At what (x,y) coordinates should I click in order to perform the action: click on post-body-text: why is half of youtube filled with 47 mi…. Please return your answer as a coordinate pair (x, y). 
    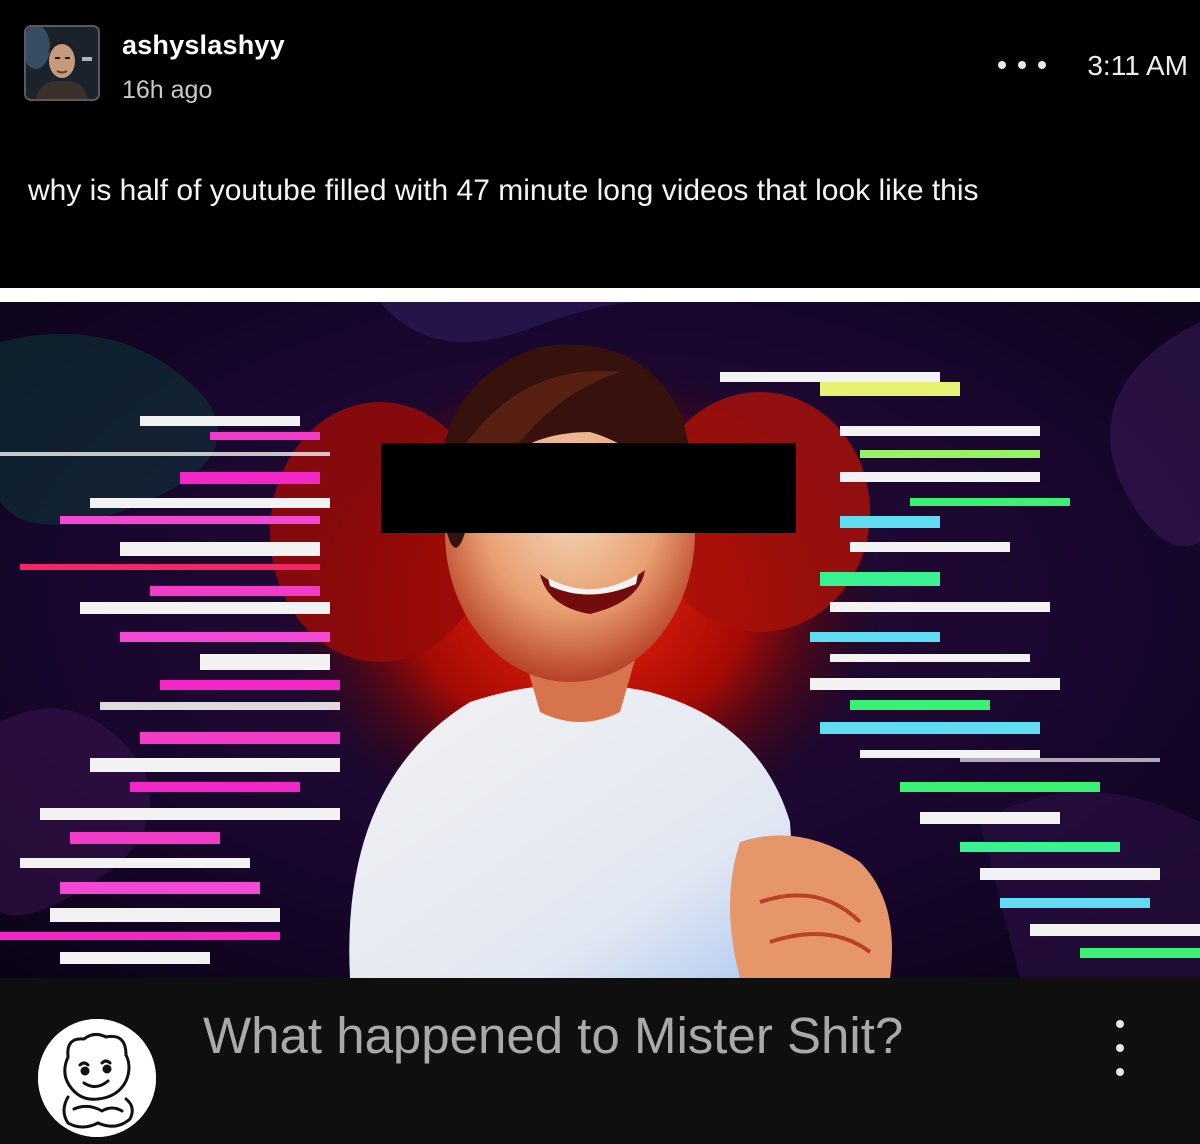
    Looking at the image, I should click on (503, 190).